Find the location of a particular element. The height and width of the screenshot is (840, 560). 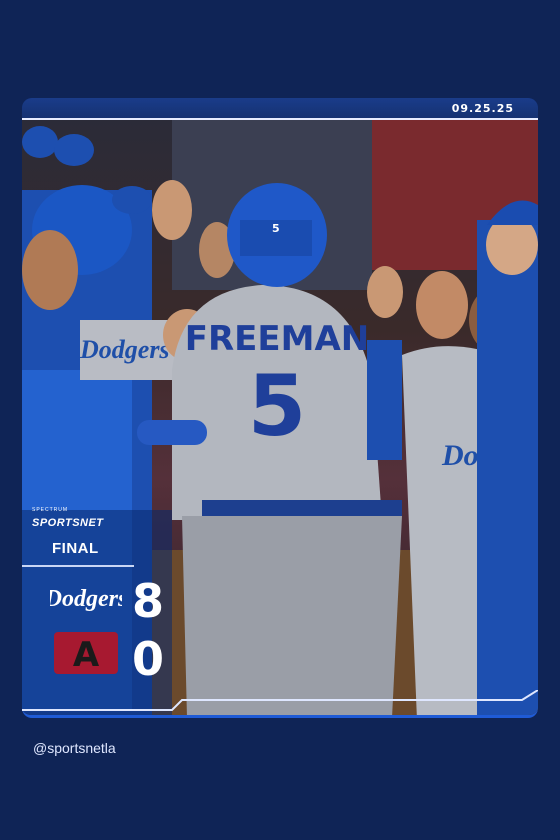

teammate-head-left is located at coordinates (50, 270).